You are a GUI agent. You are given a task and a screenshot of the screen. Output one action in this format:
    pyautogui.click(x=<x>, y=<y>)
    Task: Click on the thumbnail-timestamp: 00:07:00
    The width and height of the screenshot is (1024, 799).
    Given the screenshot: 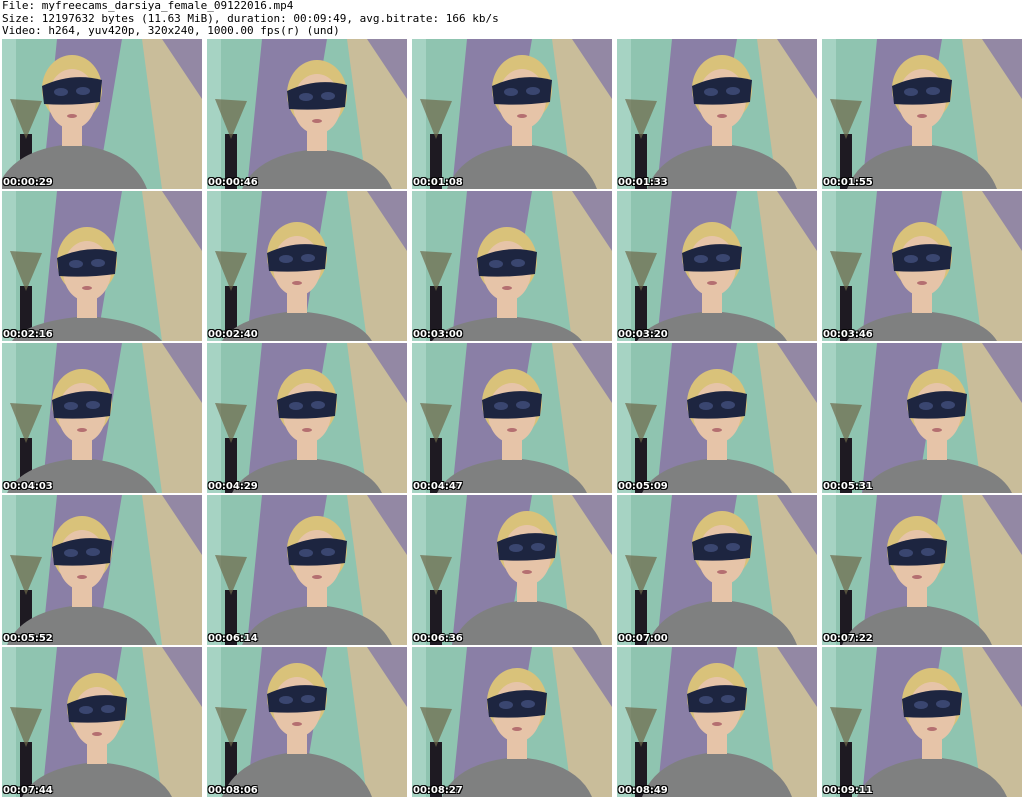 What is the action you would take?
    pyautogui.click(x=643, y=638)
    